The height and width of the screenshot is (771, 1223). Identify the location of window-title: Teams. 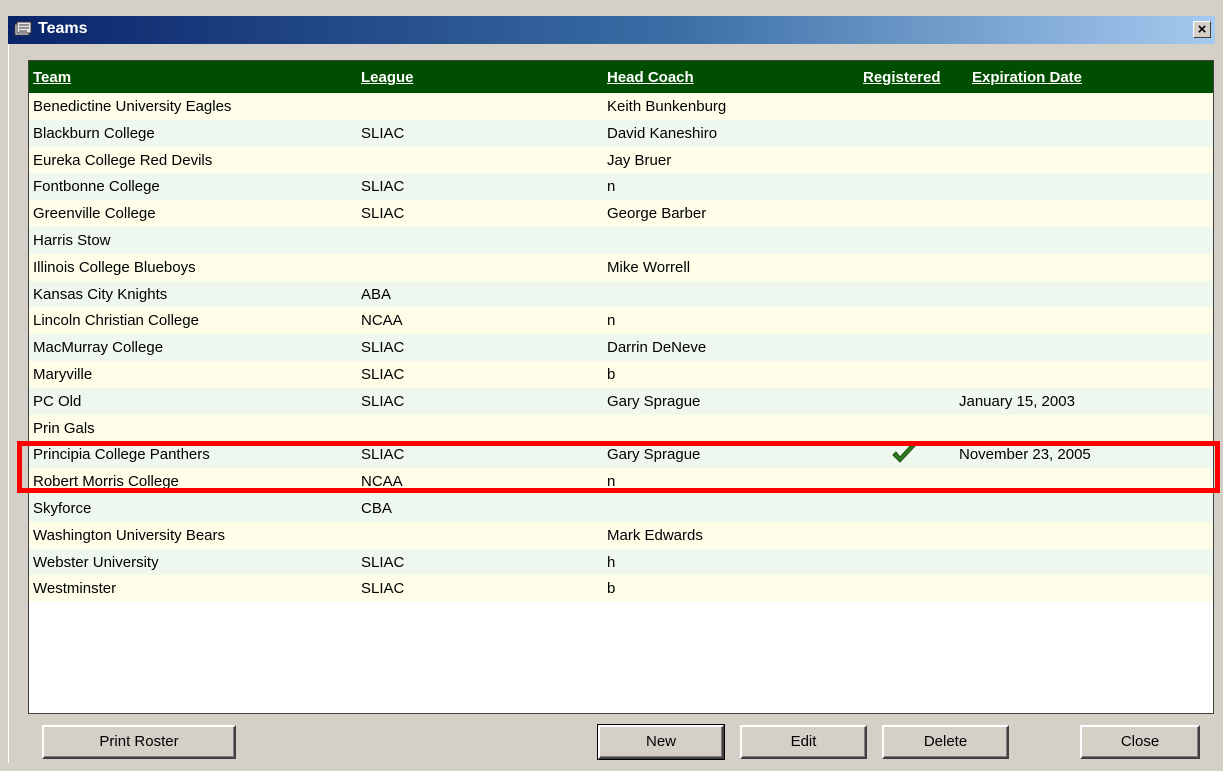
(63, 28).